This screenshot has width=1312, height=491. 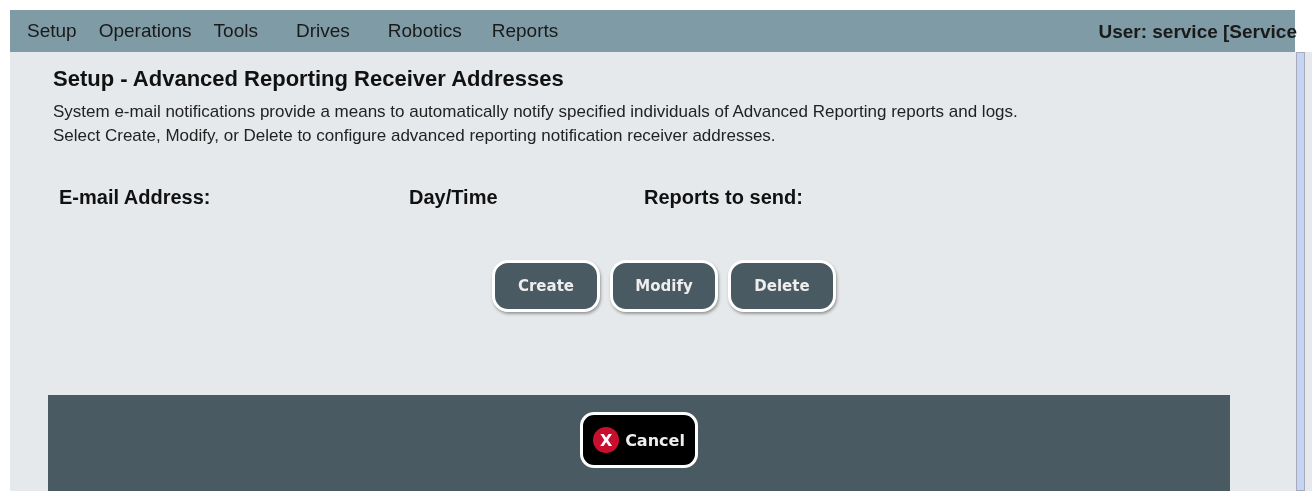 I want to click on action-button: Create, so click(x=546, y=286).